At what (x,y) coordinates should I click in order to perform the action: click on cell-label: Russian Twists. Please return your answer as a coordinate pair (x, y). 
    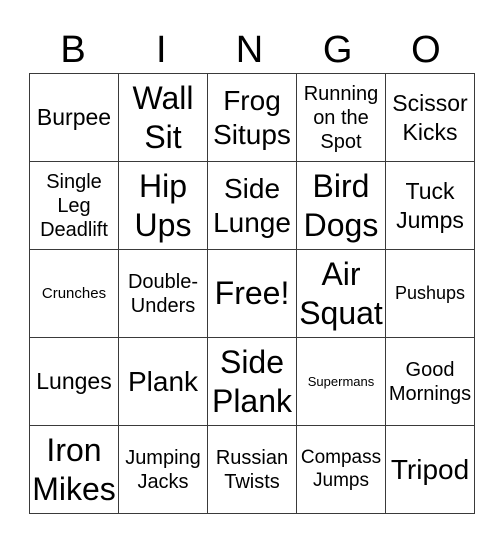
    Looking at the image, I should click on (252, 469).